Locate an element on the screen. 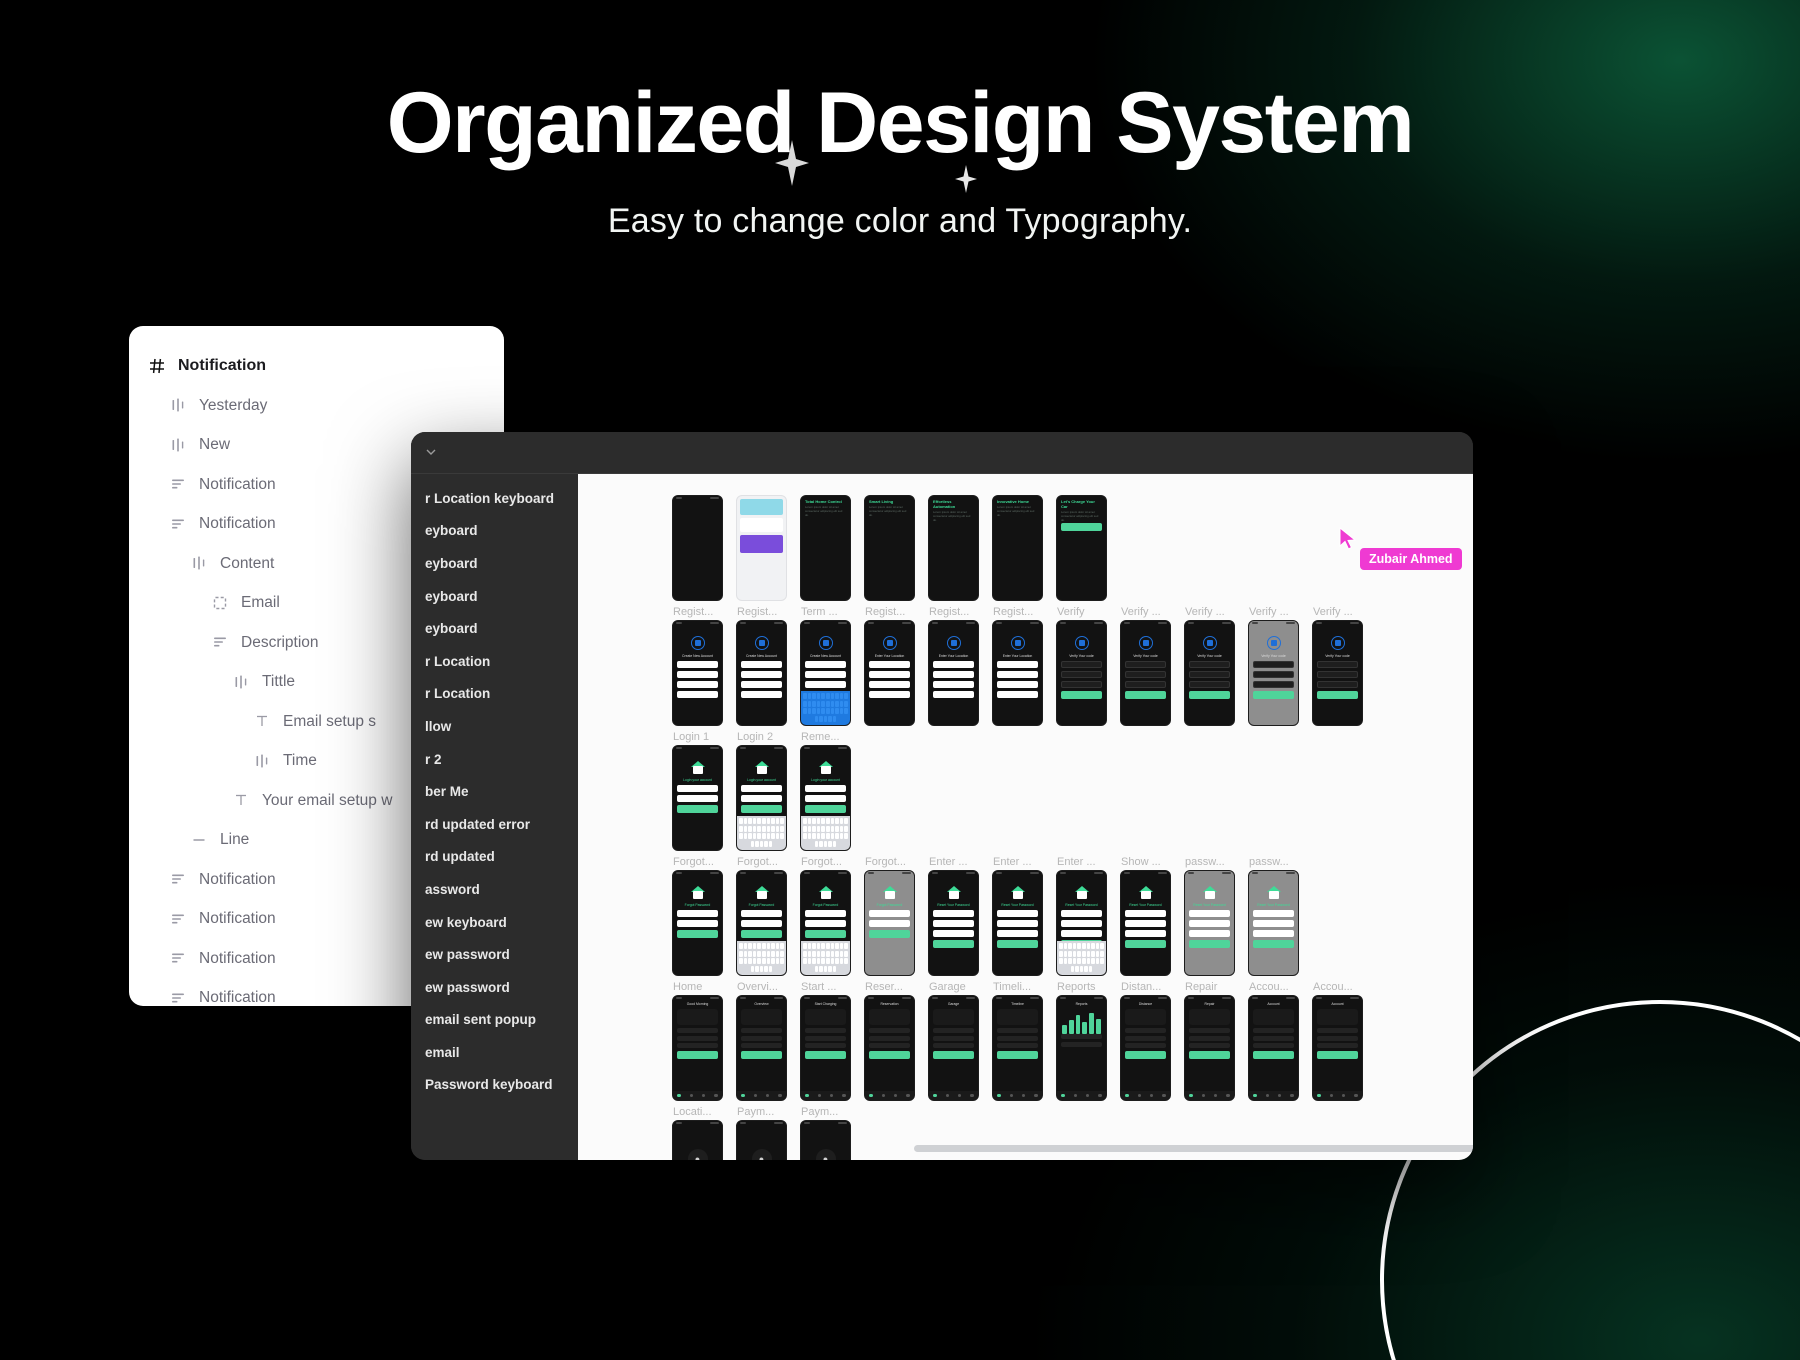 Image resolution: width=1800 pixels, height=1360 pixels. phone-mockup: Login your account is located at coordinates (761, 798).